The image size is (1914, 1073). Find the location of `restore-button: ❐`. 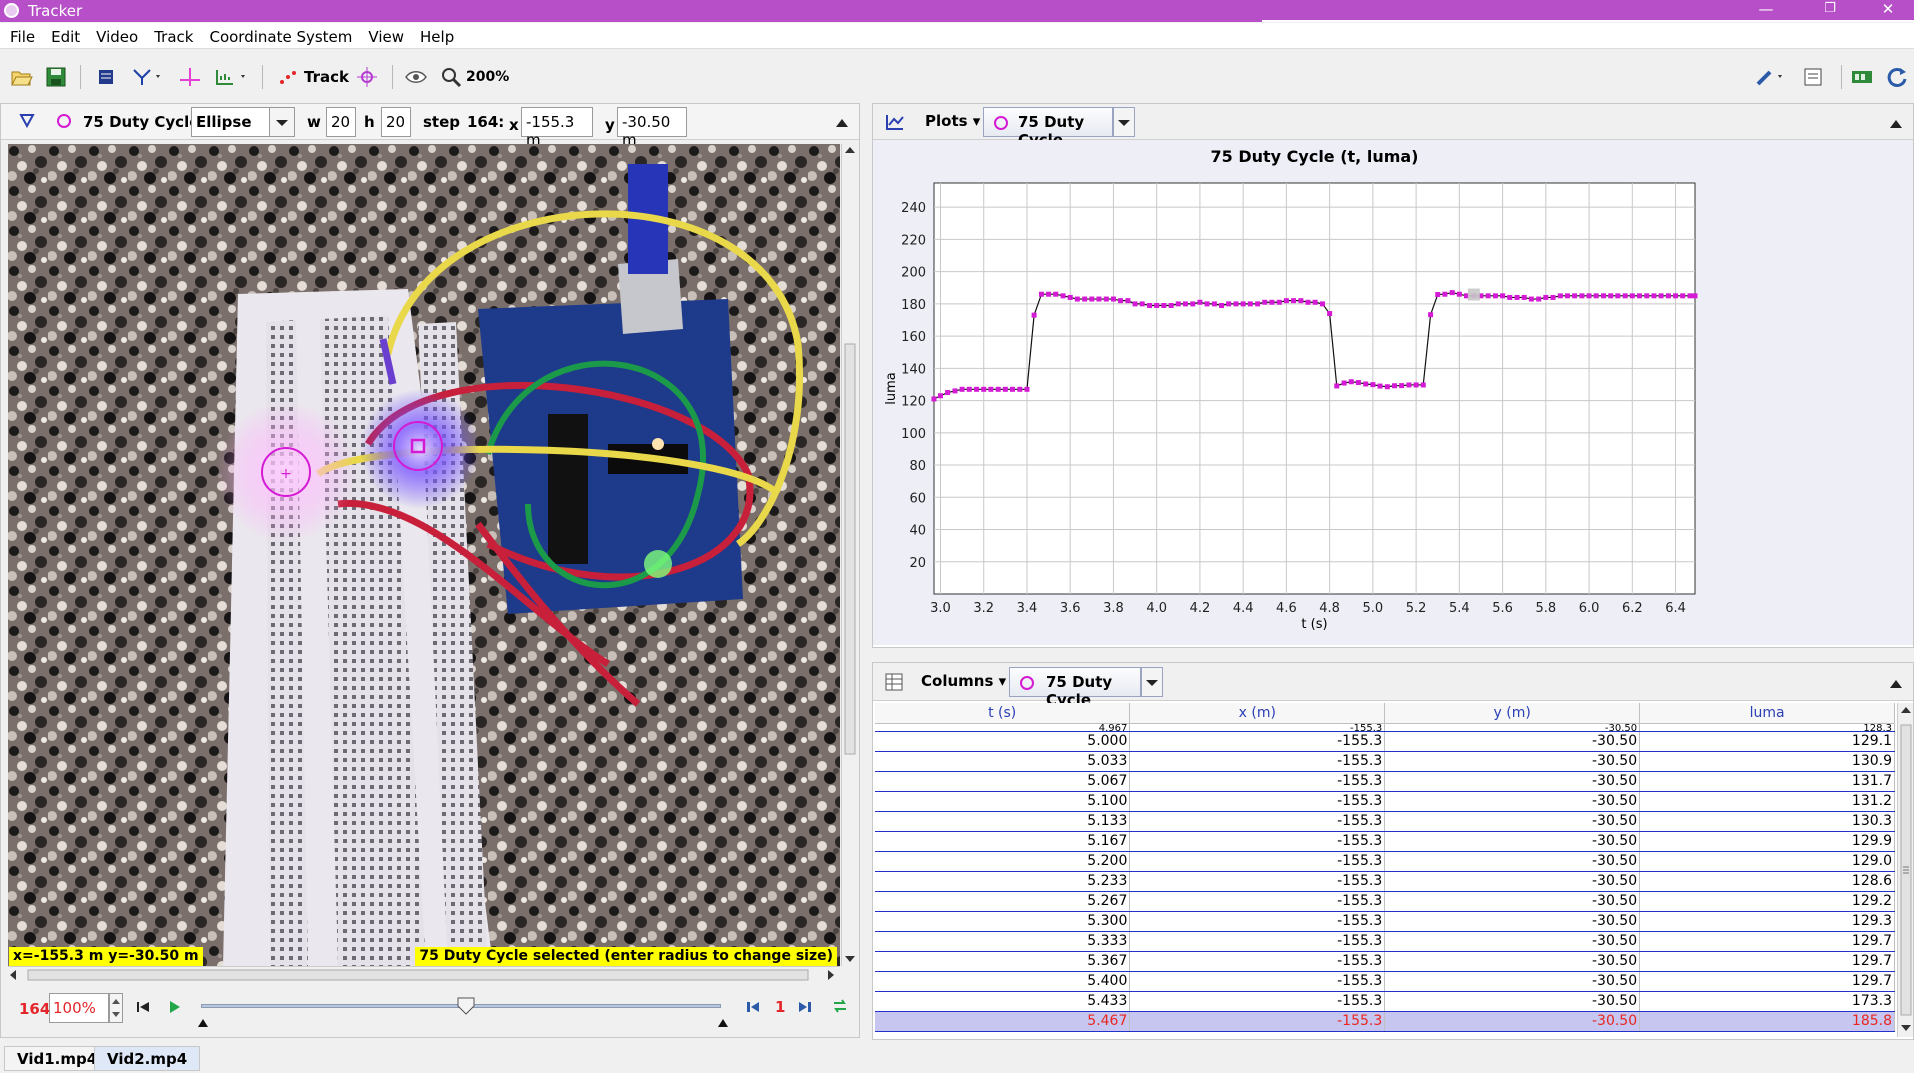

restore-button: ❐ is located at coordinates (1830, 10).